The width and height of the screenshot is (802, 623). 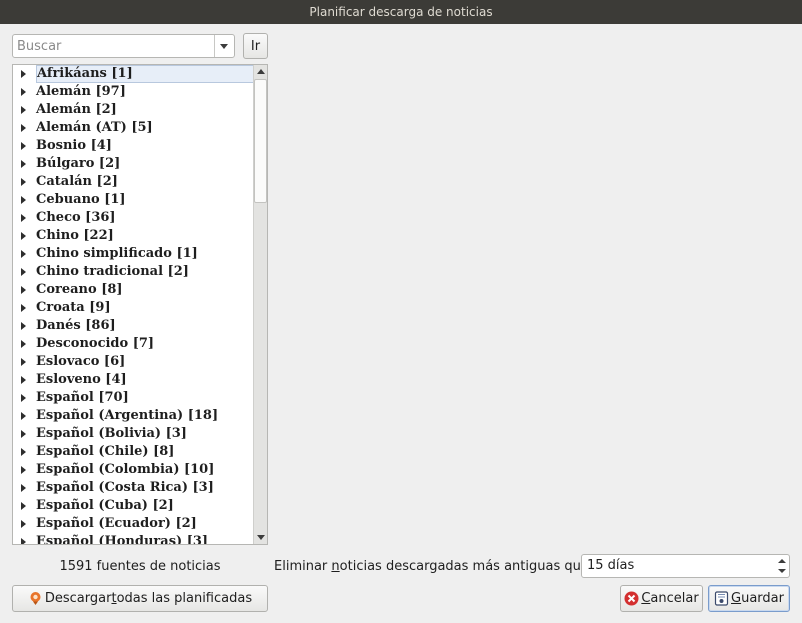 What do you see at coordinates (260, 304) in the screenshot?
I see `tree-scrollbar` at bounding box center [260, 304].